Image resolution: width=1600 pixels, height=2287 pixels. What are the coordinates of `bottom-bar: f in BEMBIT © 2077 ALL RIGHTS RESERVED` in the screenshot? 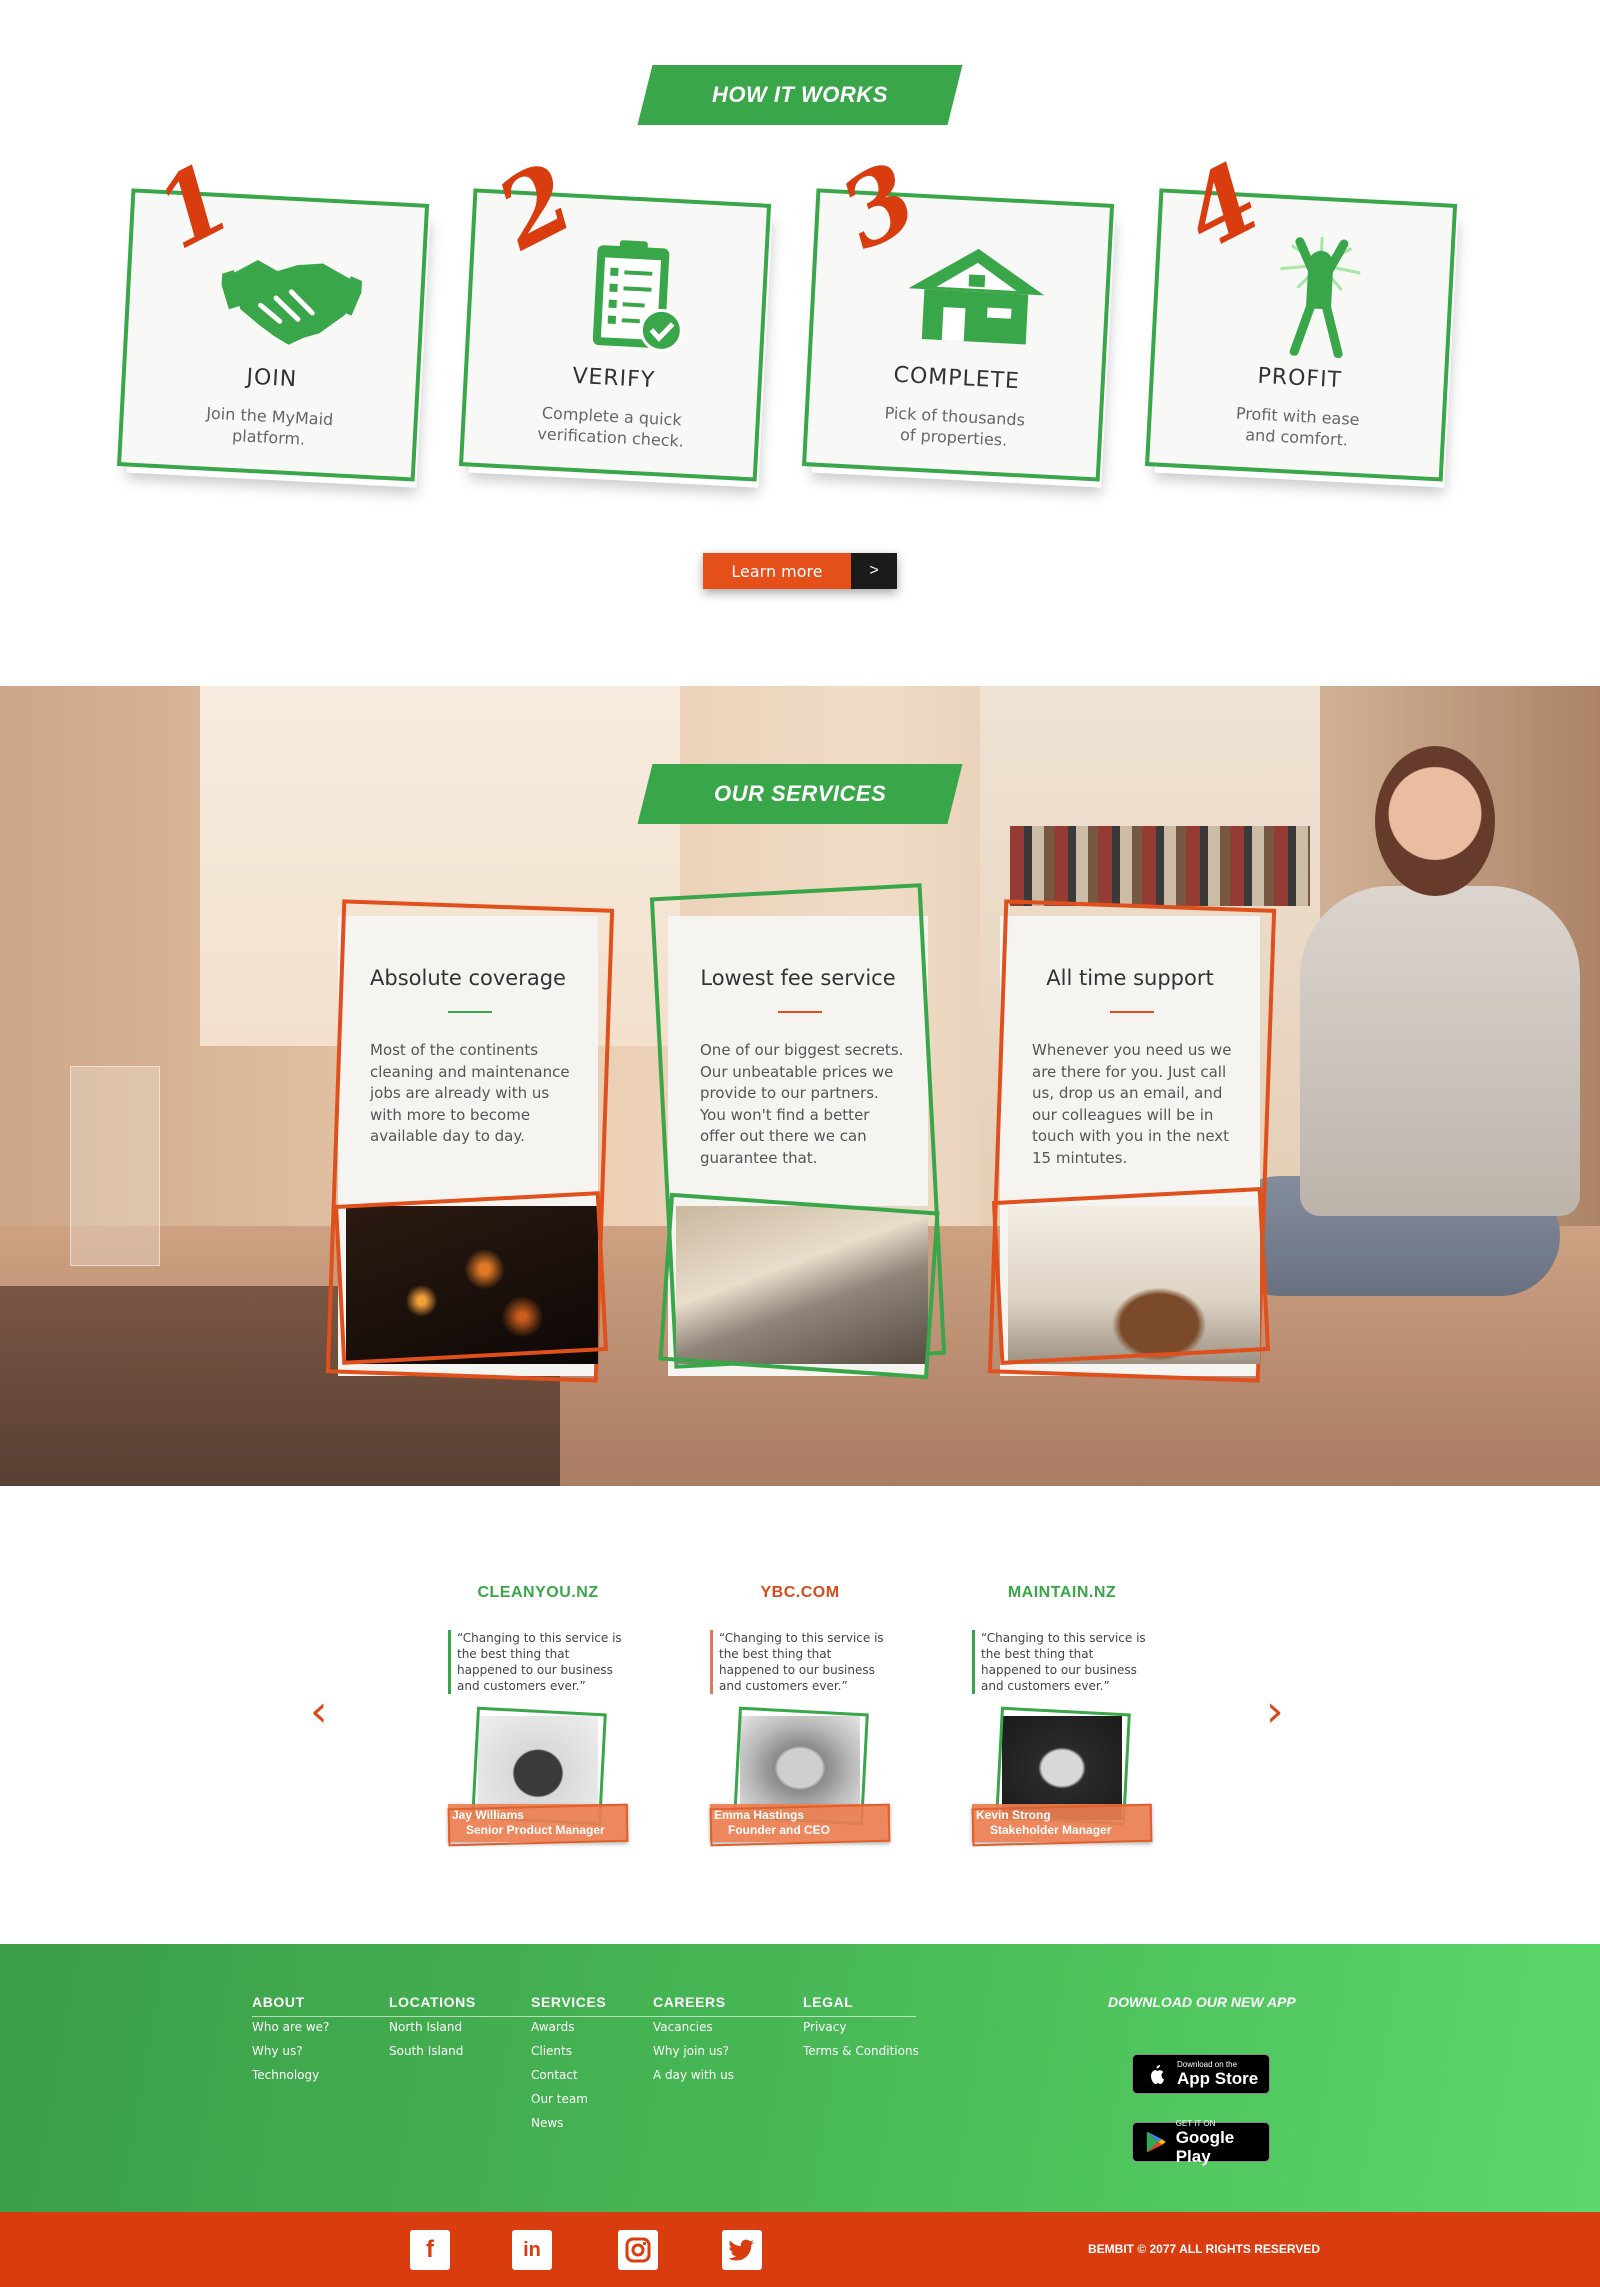 It's located at (800, 2249).